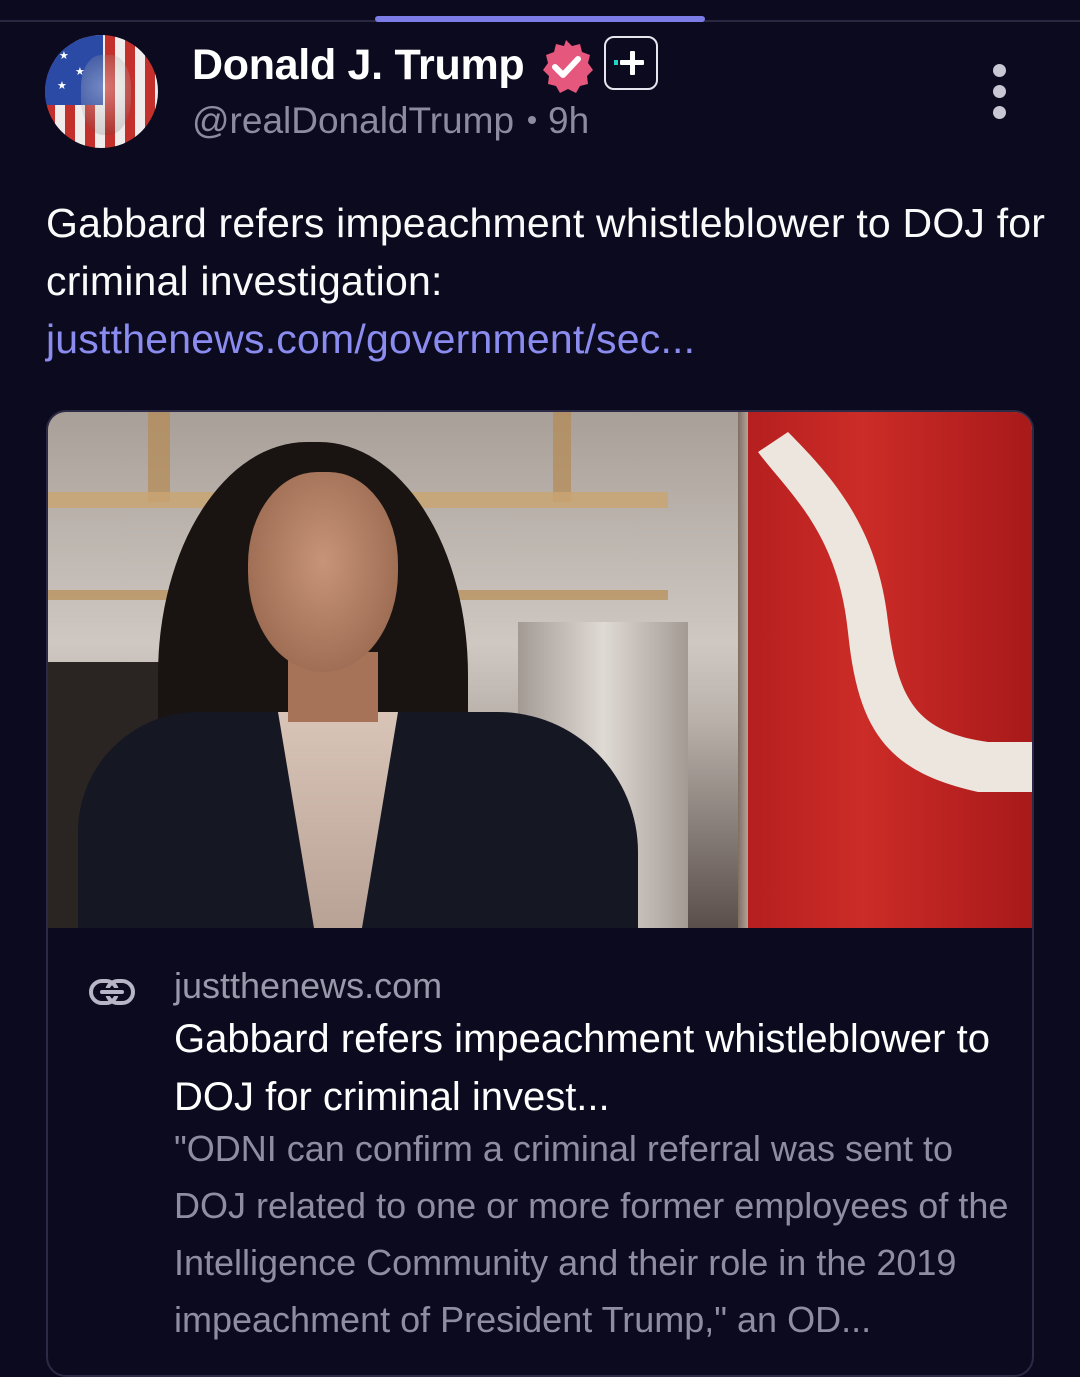 This screenshot has width=1080, height=1377. I want to click on author-handle: @realDonaldTrump, so click(353, 120).